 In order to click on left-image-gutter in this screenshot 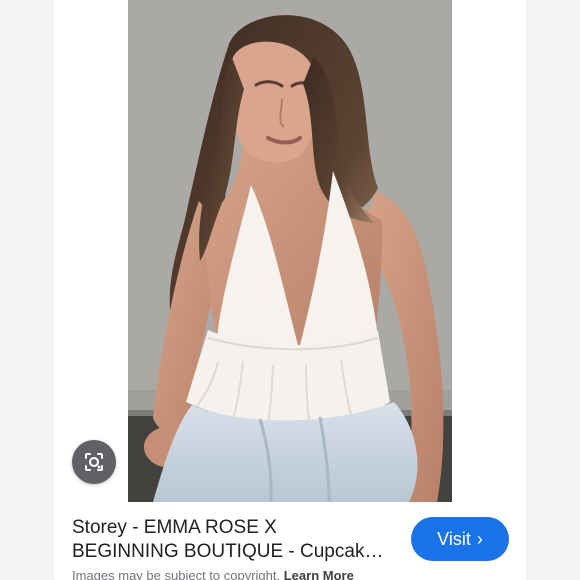, I will do `click(91, 251)`.